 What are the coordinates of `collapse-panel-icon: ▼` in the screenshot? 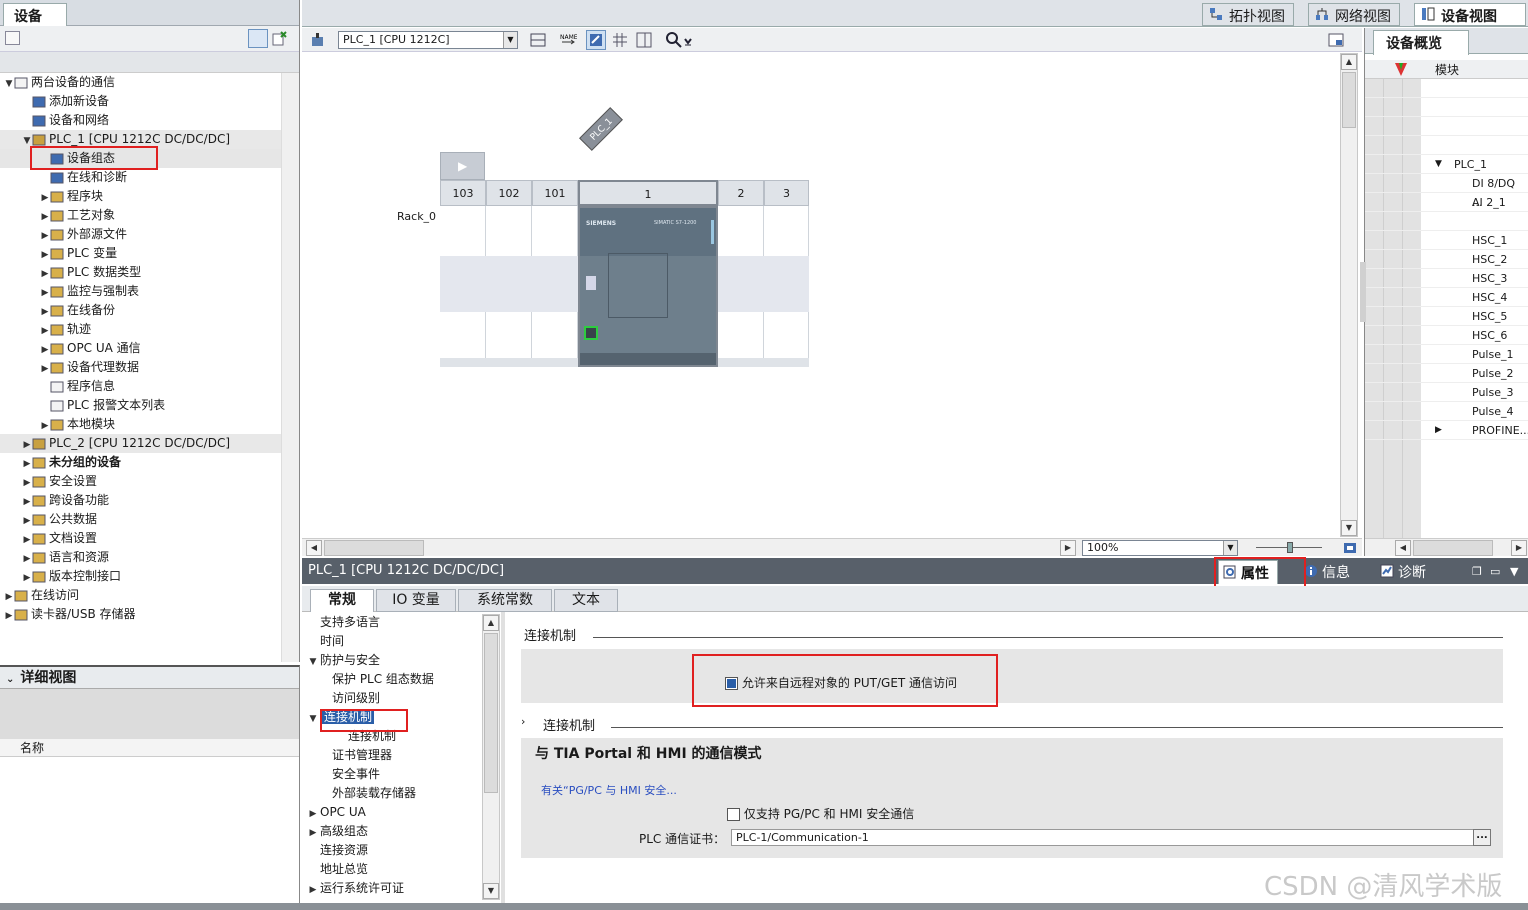 It's located at (1514, 571).